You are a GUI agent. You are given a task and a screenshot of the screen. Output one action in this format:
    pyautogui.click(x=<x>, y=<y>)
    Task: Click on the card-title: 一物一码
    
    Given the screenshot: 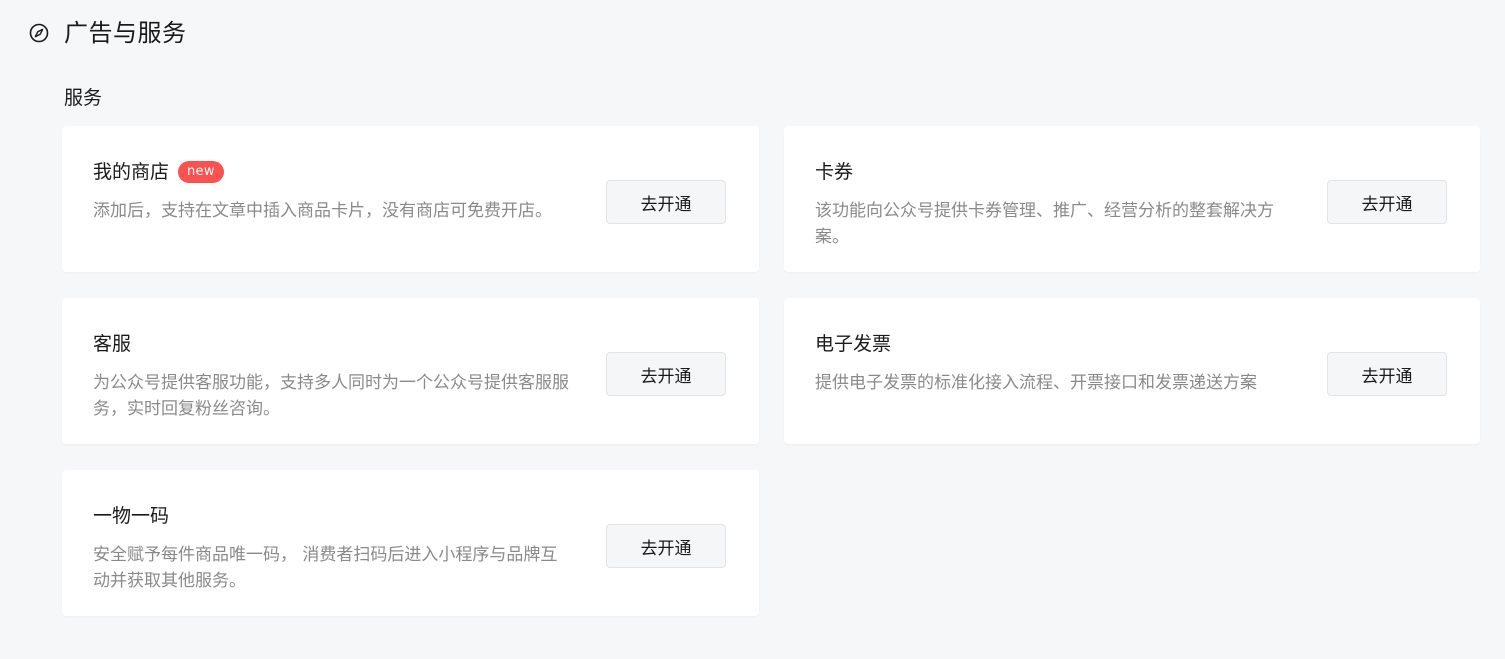 What is the action you would take?
    pyautogui.click(x=131, y=516)
    